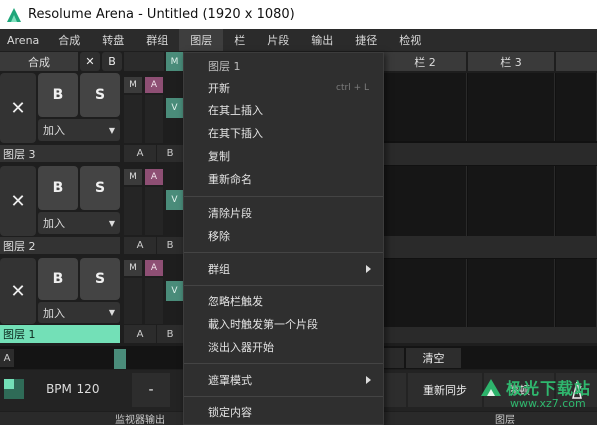  What do you see at coordinates (120, 359) in the screenshot?
I see `crossfader-handle` at bounding box center [120, 359].